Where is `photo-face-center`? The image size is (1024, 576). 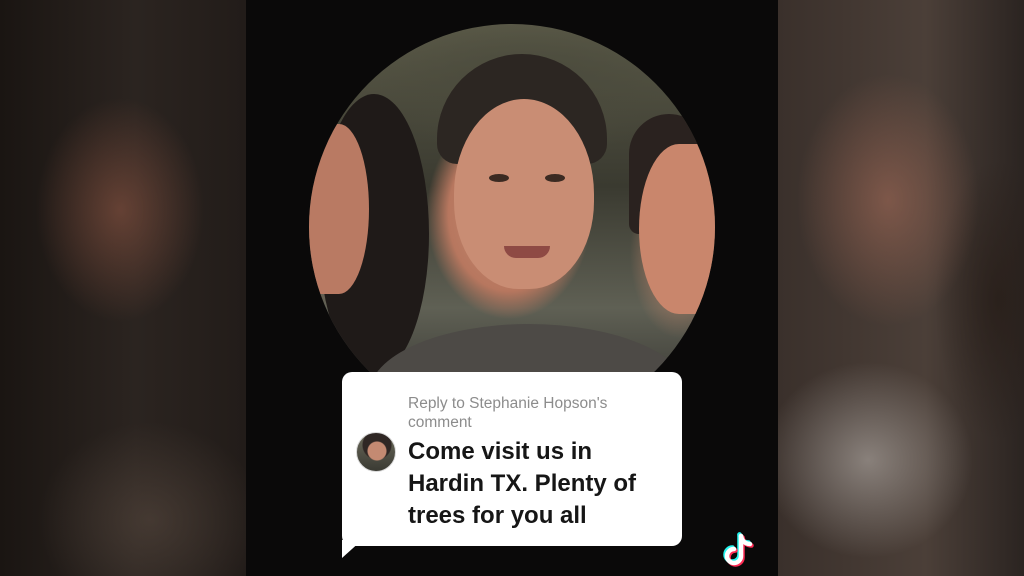 photo-face-center is located at coordinates (524, 194).